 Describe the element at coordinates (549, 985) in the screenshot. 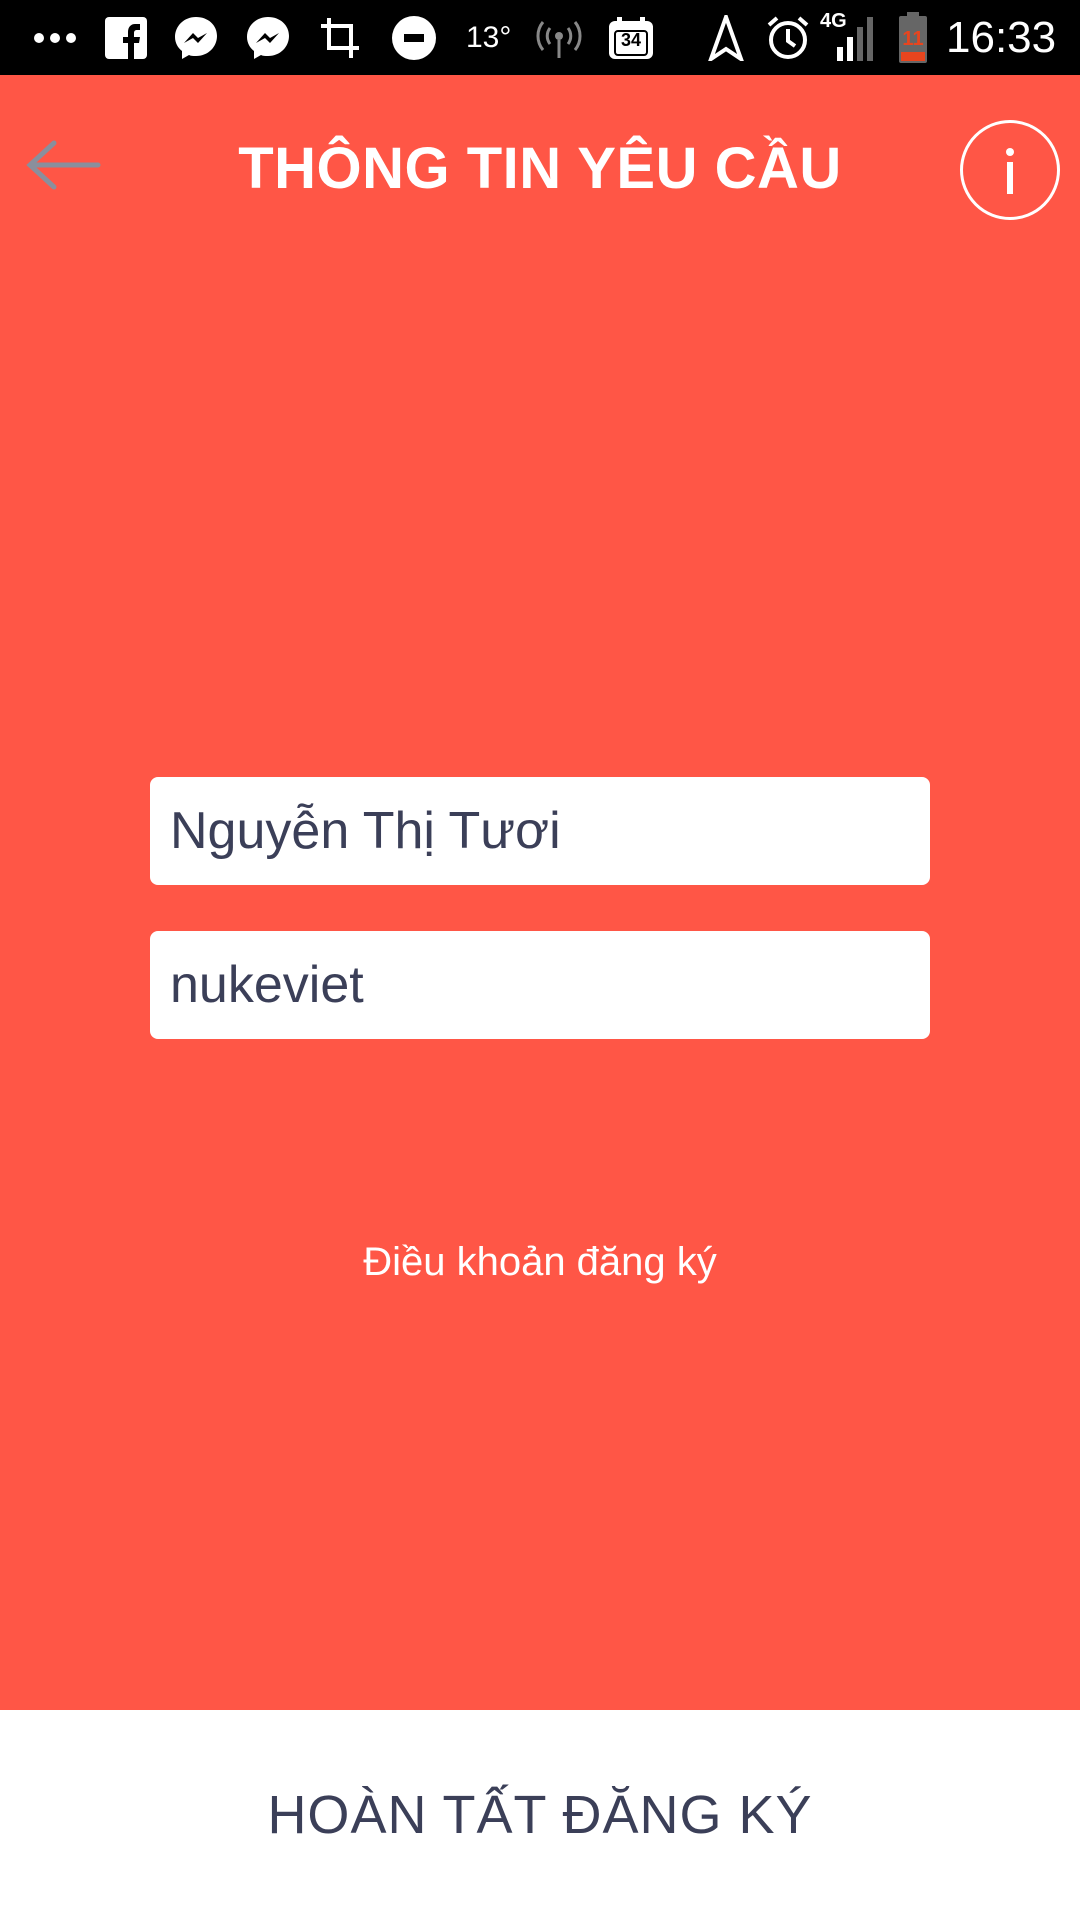

I see `username-input` at that location.